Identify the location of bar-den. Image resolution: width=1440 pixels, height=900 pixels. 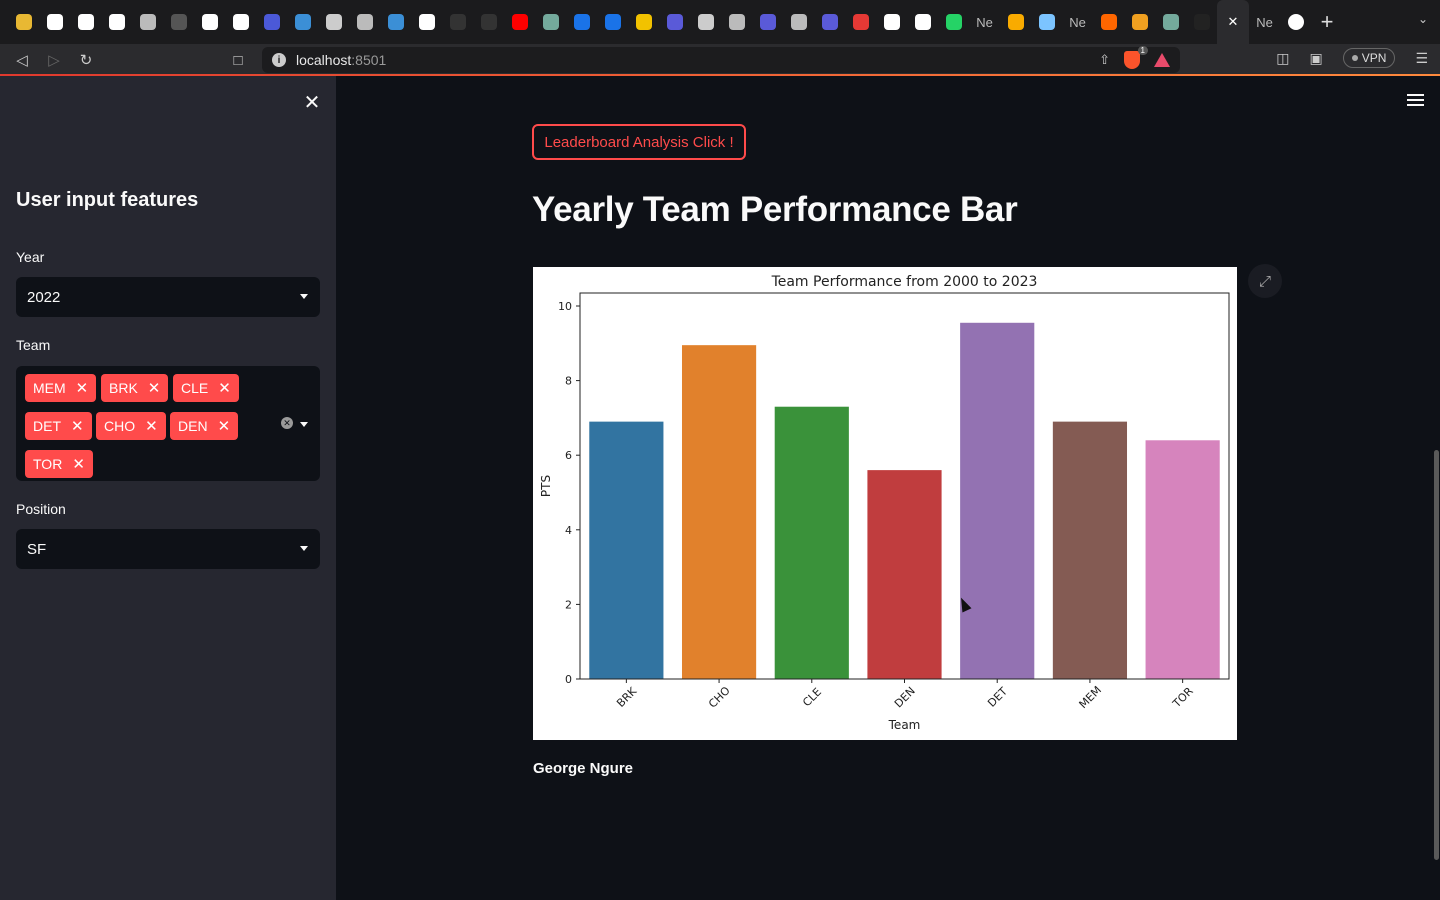
(904, 574).